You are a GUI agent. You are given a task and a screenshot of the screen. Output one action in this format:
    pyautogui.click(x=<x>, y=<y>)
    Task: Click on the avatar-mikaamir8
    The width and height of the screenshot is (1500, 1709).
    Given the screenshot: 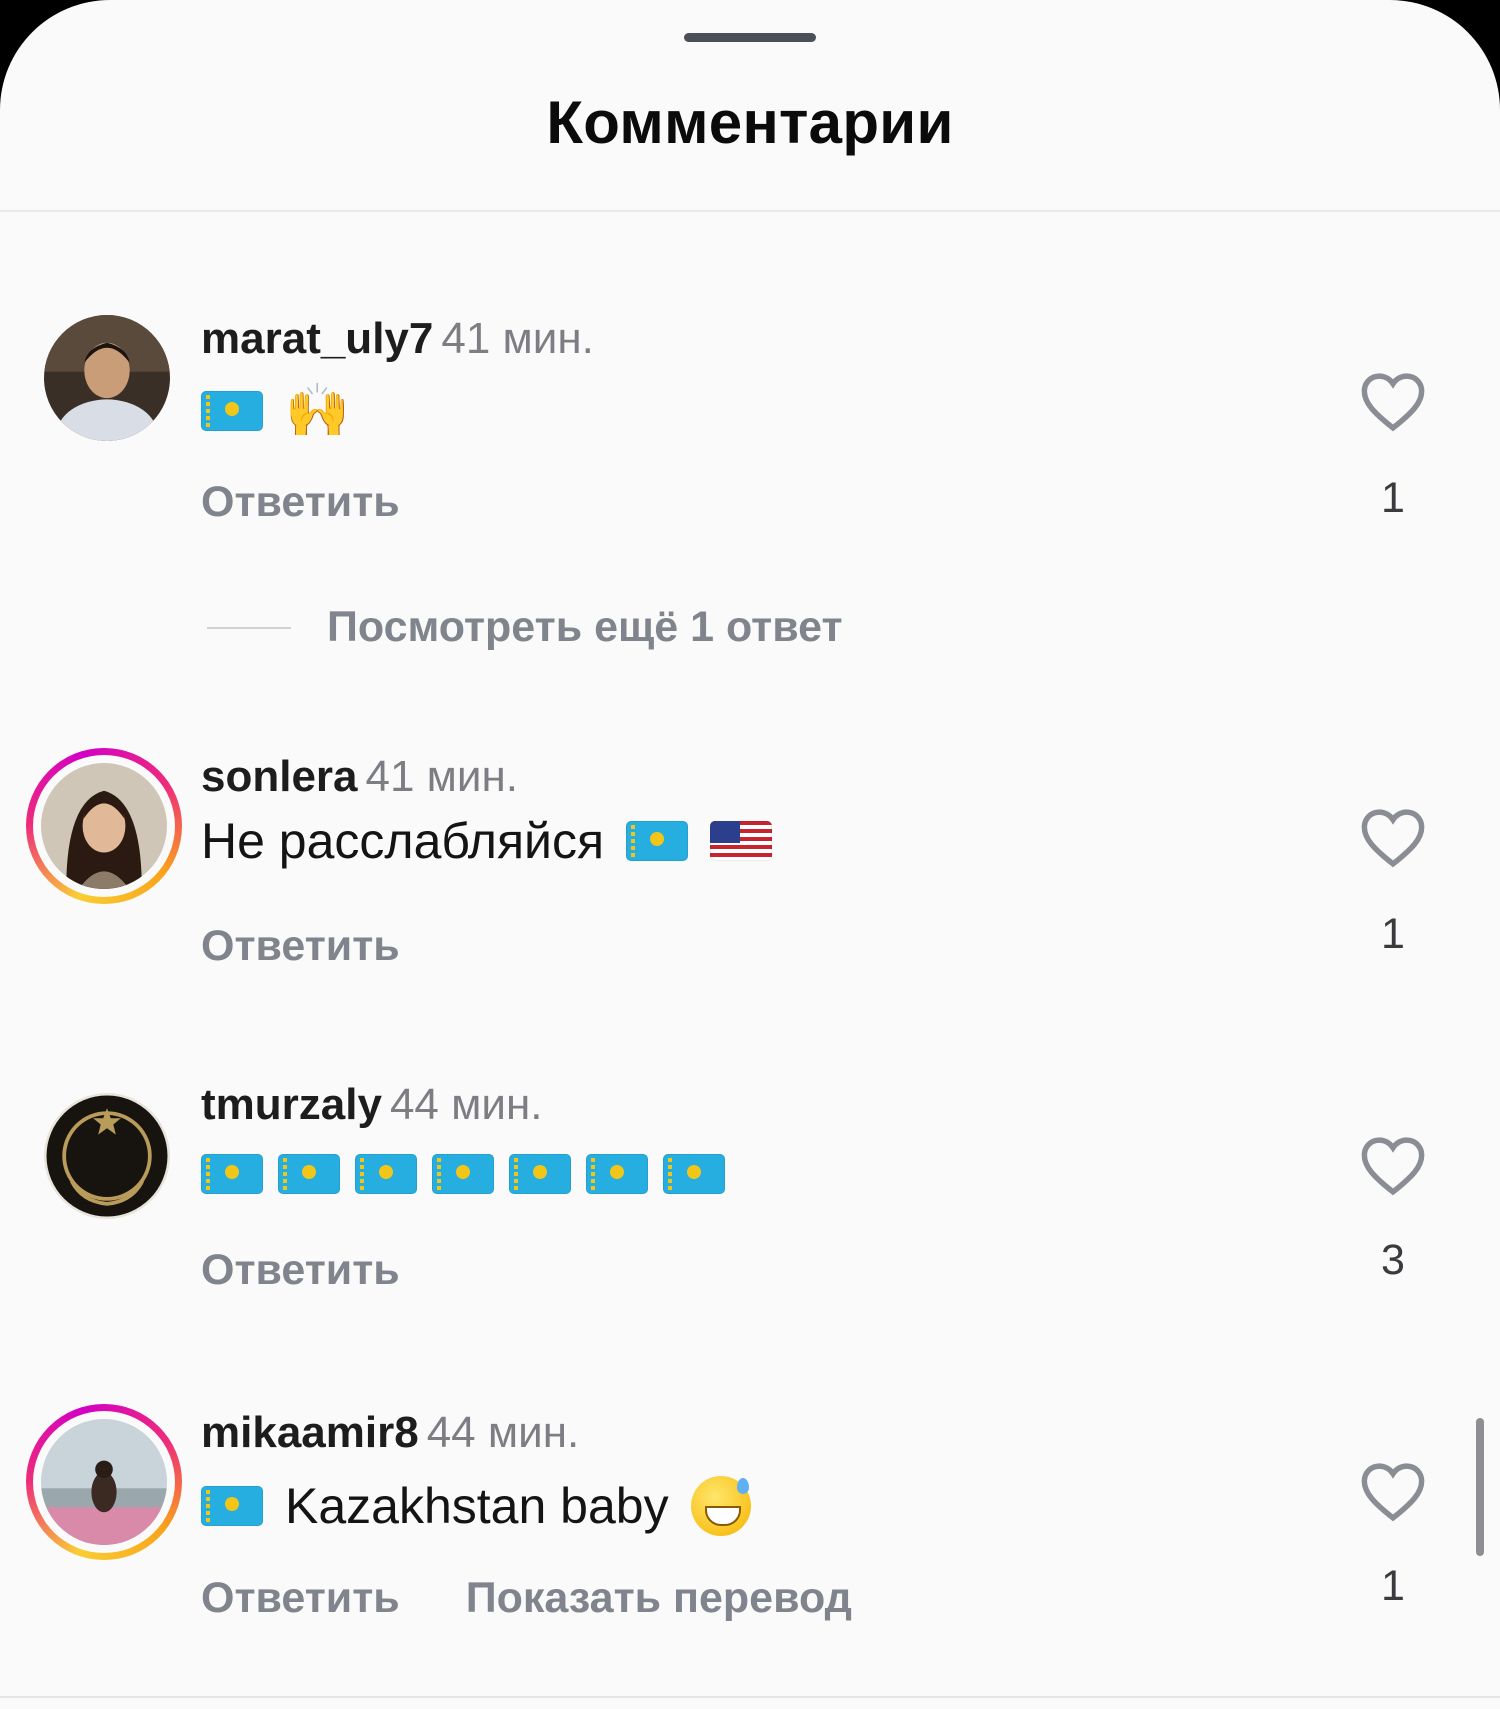 What is the action you would take?
    pyautogui.click(x=104, y=1482)
    